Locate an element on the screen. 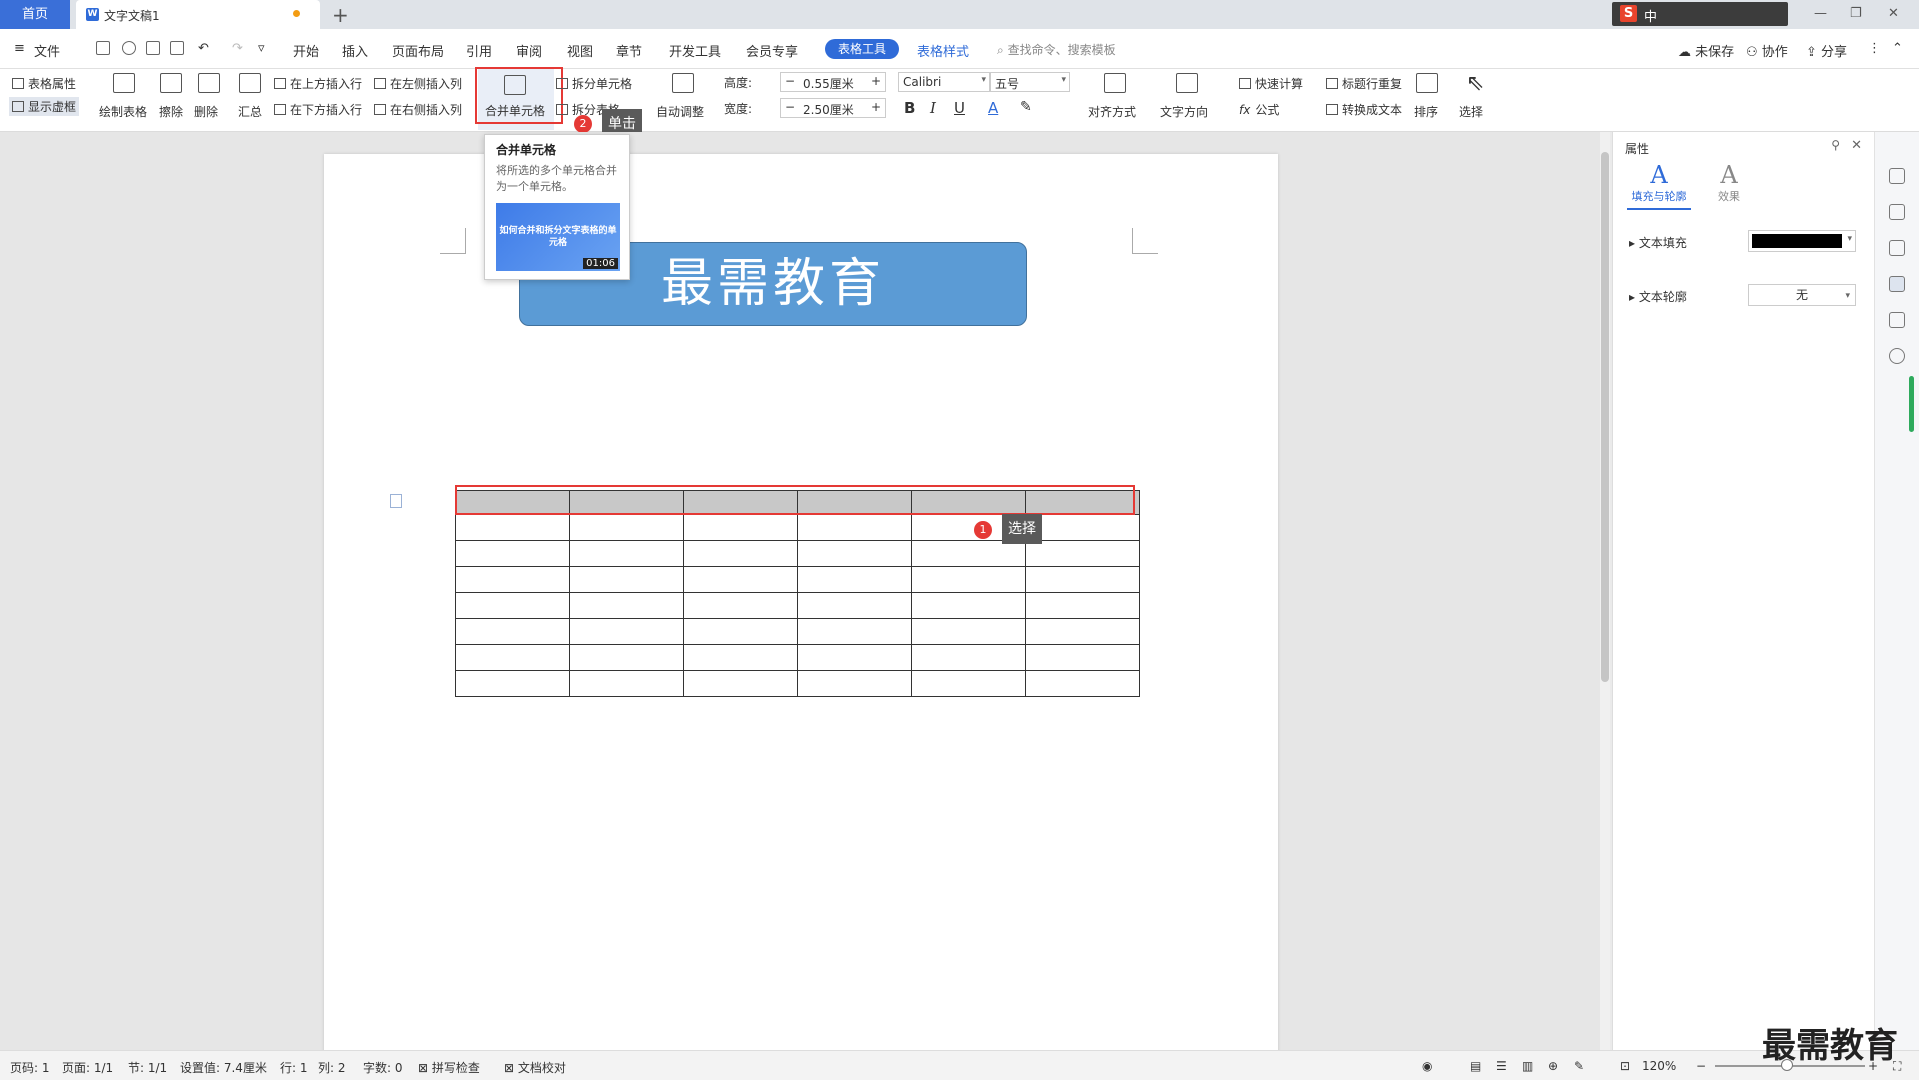 The width and height of the screenshot is (1919, 1080). reading-view-icon: ▥ is located at coordinates (1527, 1066).